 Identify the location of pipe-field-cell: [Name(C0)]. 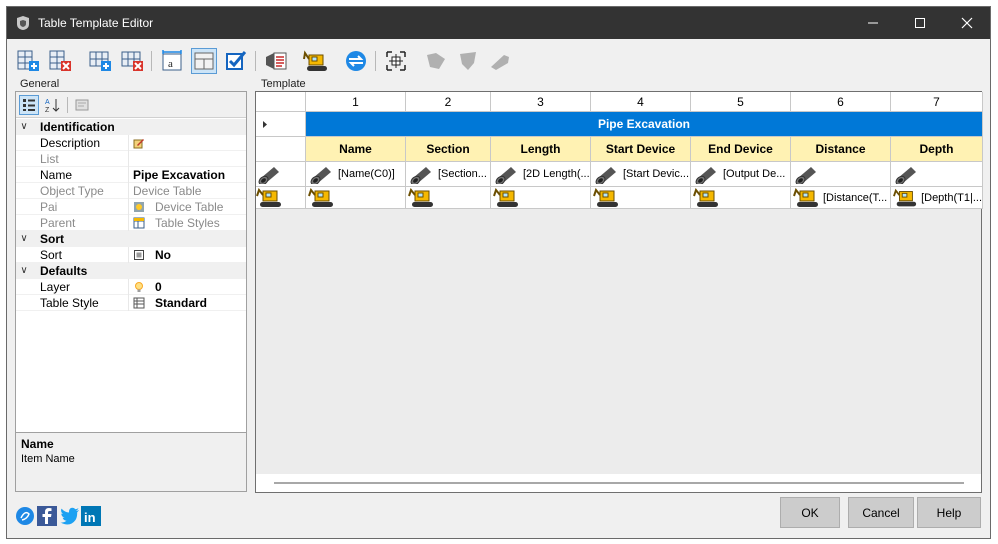
(356, 174).